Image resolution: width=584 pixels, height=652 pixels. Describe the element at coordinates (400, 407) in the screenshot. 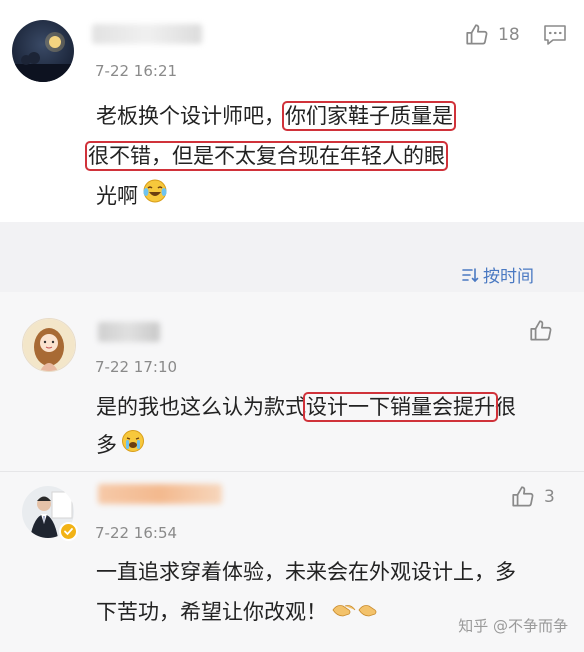

I see `highlight-box: 设计一下销量会提升` at that location.